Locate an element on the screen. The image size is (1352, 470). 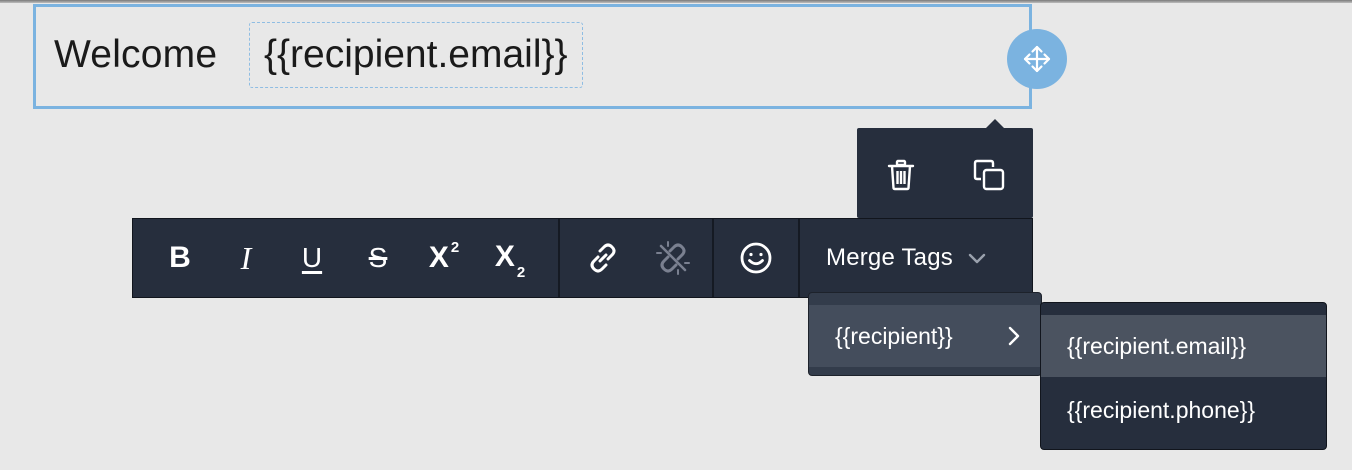
block-actions-popover is located at coordinates (945, 168).